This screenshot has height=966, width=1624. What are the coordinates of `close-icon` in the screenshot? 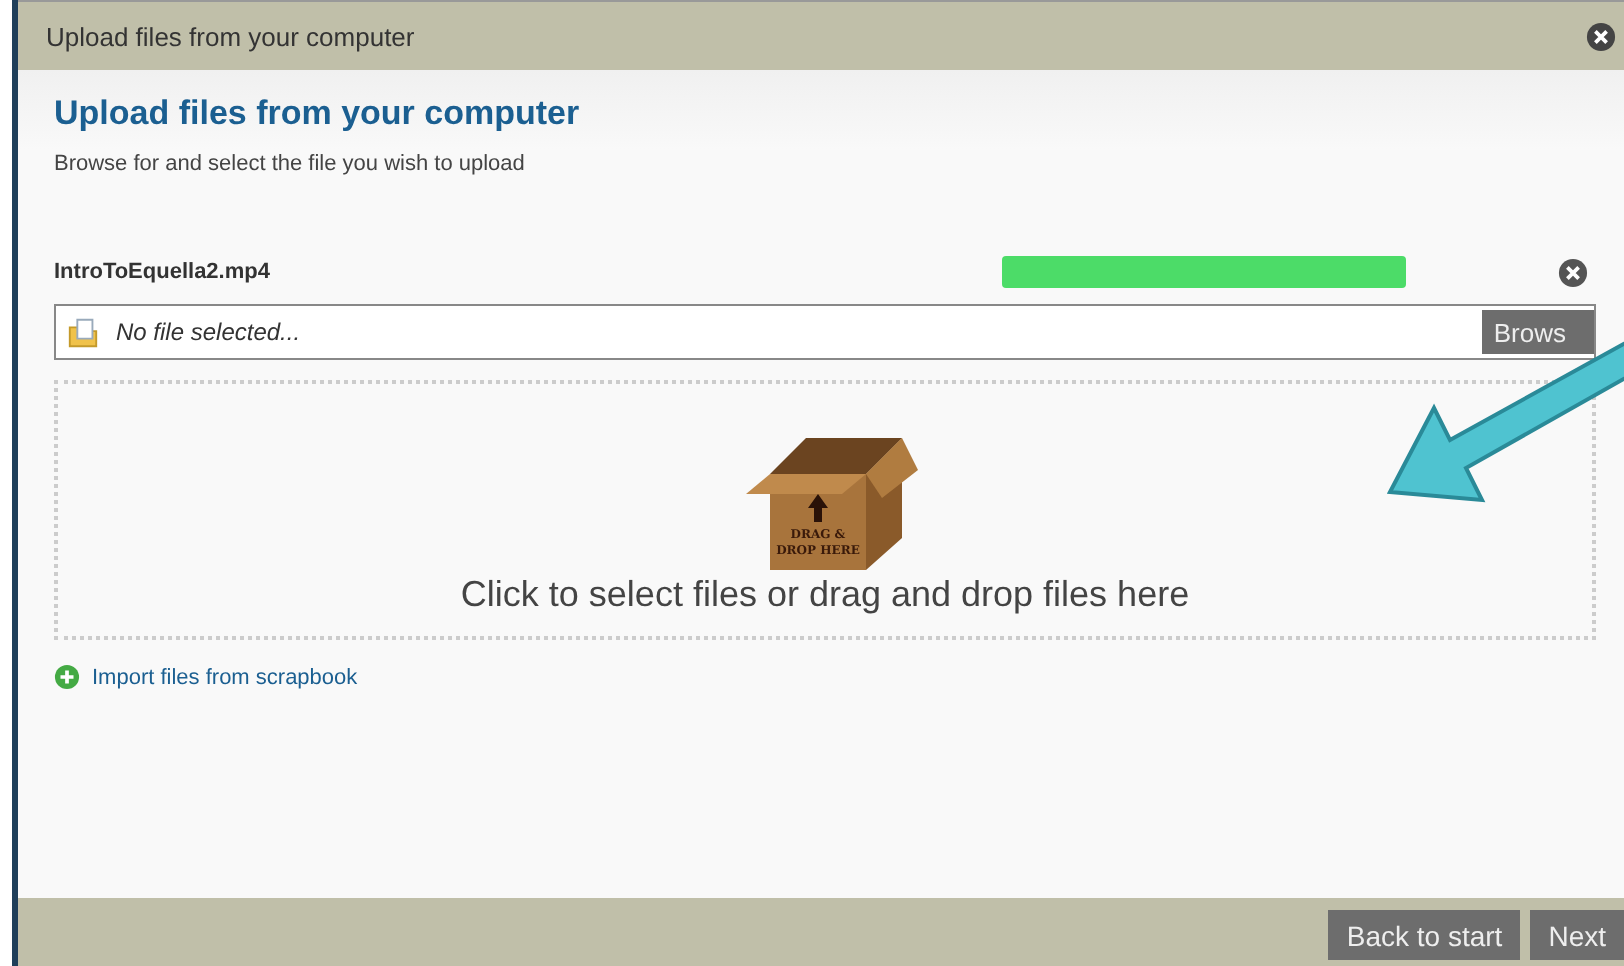 It's located at (1601, 36).